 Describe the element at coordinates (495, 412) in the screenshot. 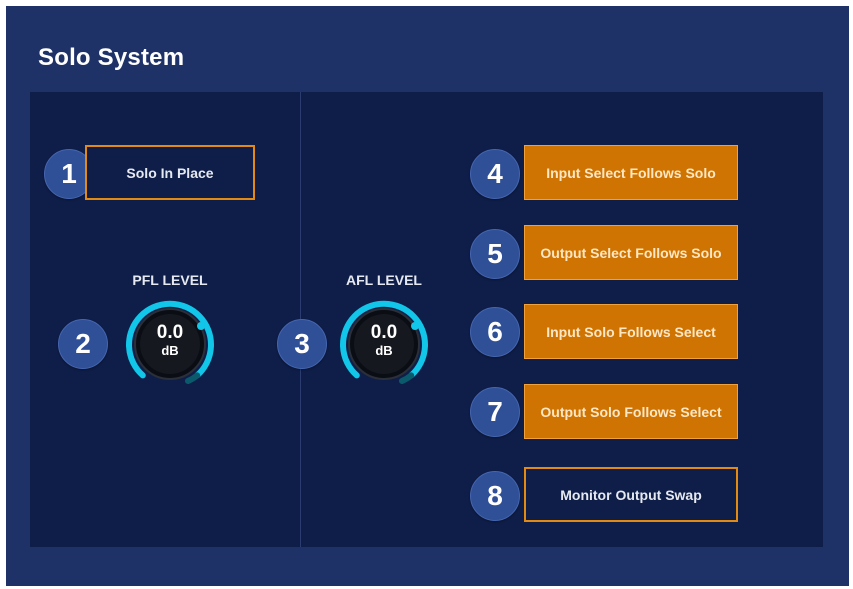

I see `callout-badge-7: 7` at that location.